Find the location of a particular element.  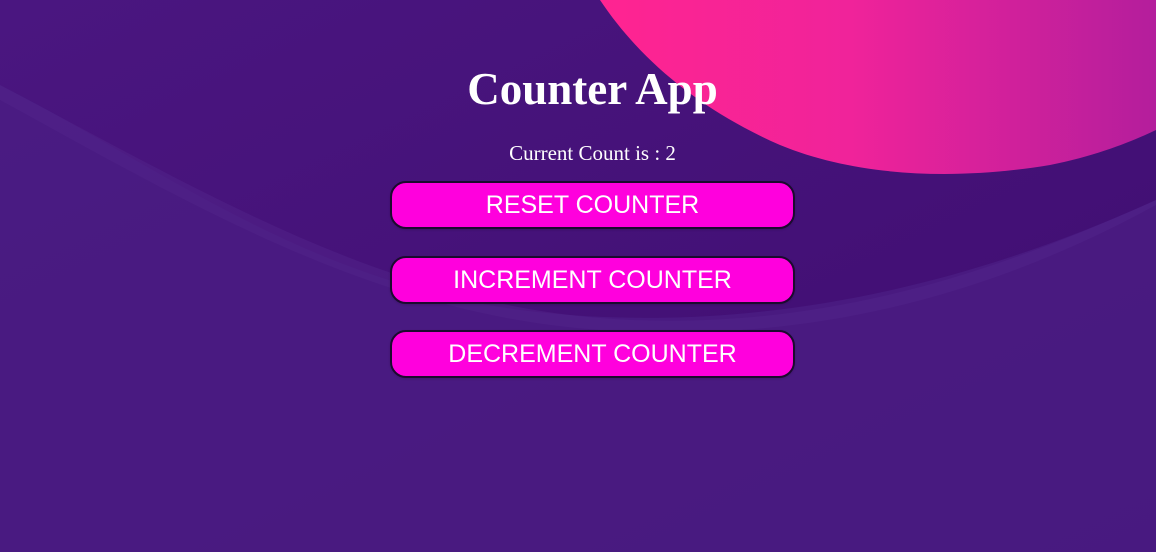

decrement-counter-button: DECREMENT COUNTER is located at coordinates (592, 354).